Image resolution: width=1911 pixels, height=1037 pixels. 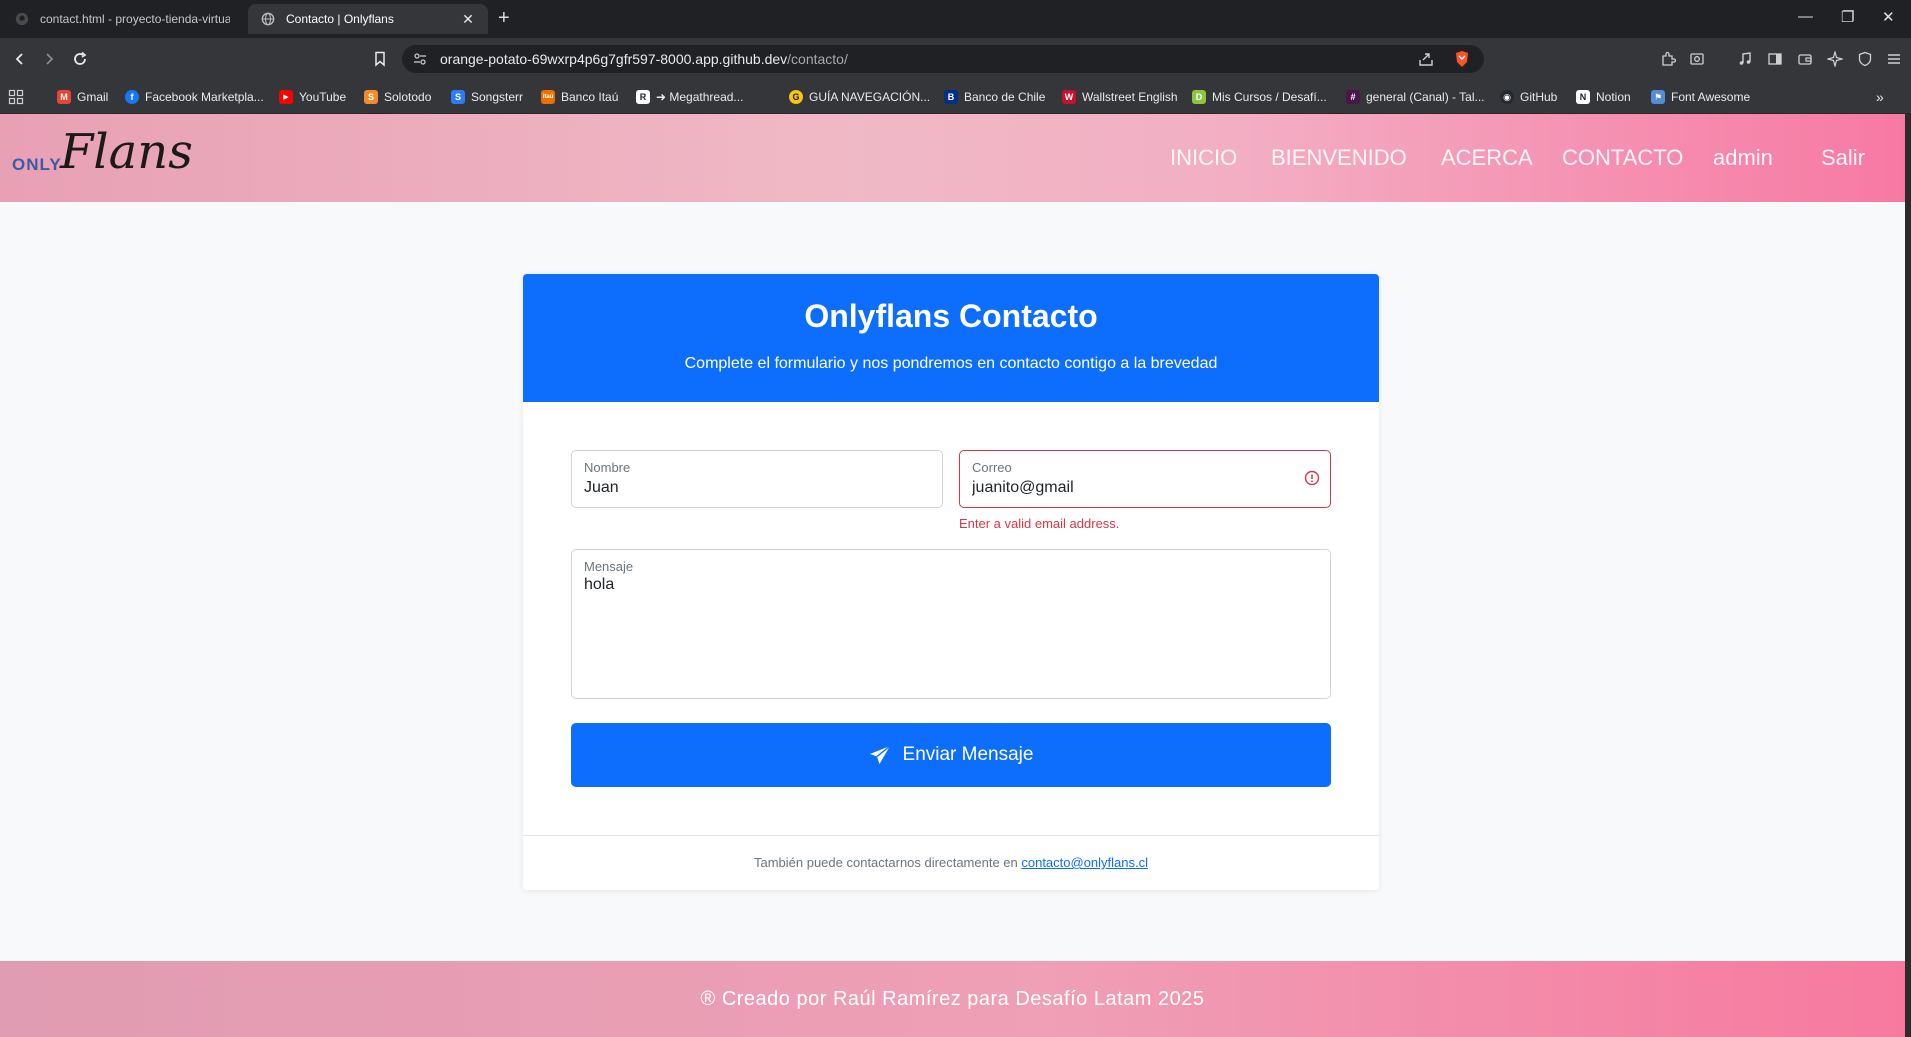 I want to click on globe-icon, so click(x=268, y=19).